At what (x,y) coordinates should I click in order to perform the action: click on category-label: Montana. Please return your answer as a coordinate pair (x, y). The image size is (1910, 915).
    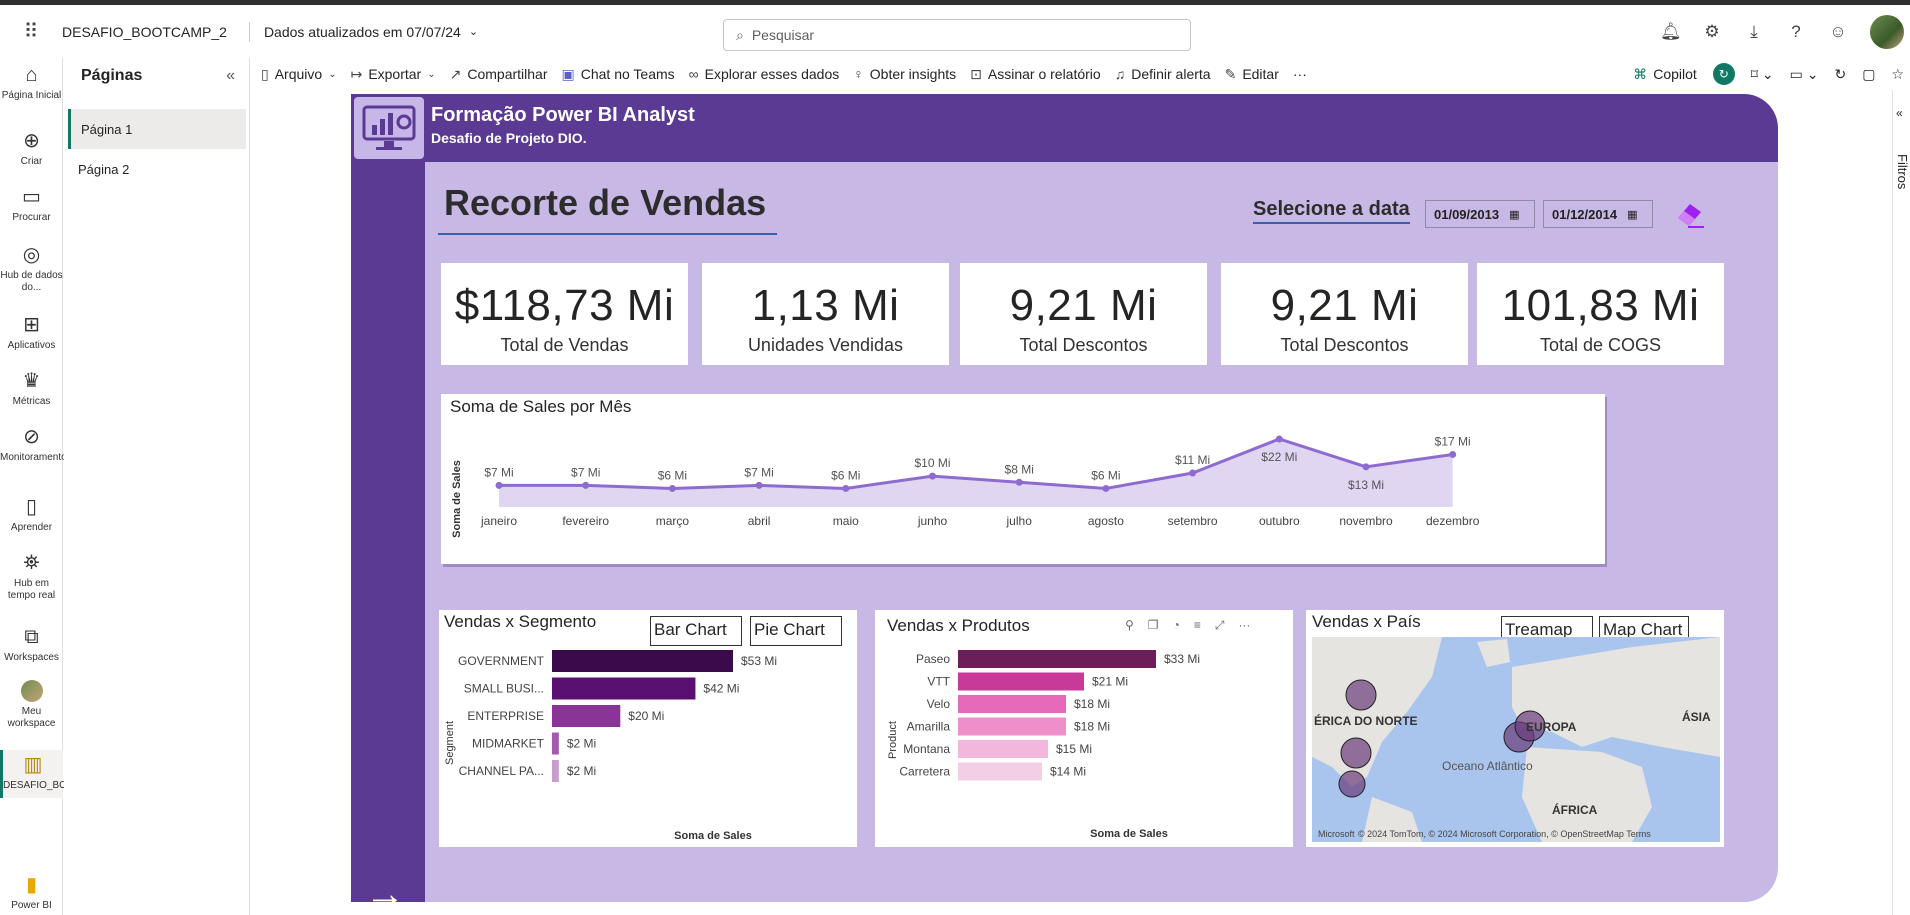
    Looking at the image, I should click on (926, 749).